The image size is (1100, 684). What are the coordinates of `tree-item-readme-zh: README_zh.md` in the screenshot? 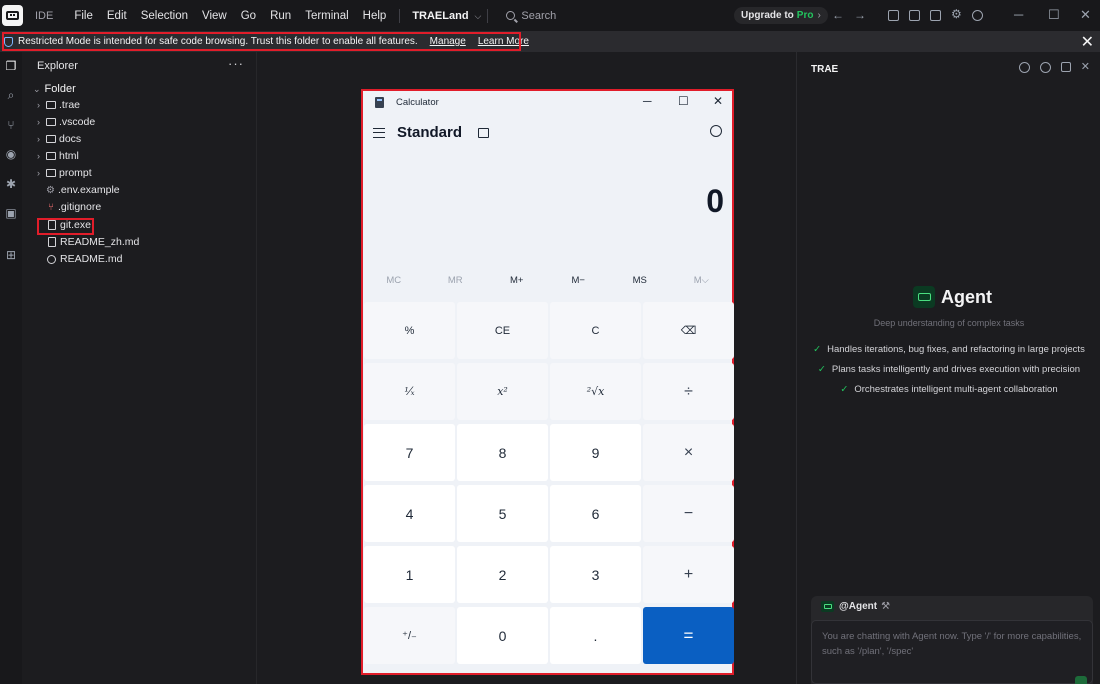 It's located at (88, 242).